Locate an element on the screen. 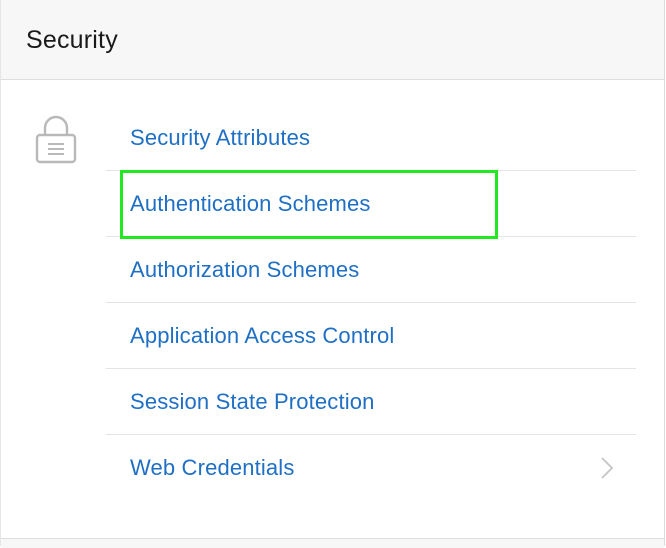  link-authentication-schemes: Authentication Schemes is located at coordinates (371, 204).